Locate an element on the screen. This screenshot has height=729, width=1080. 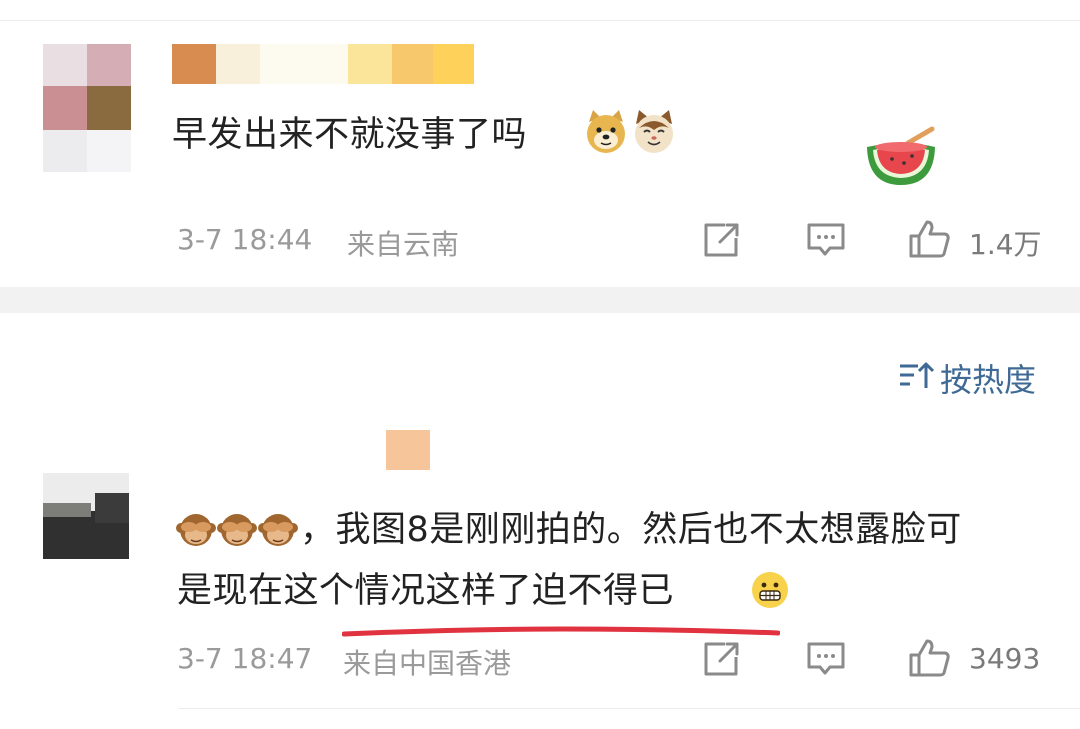
sort-icon is located at coordinates (916, 375).